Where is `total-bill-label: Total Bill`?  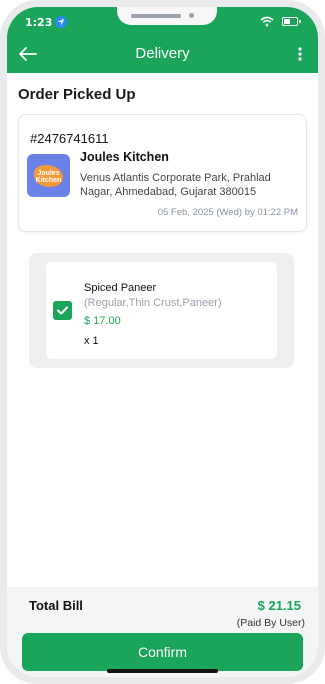
total-bill-label: Total Bill is located at coordinates (56, 605).